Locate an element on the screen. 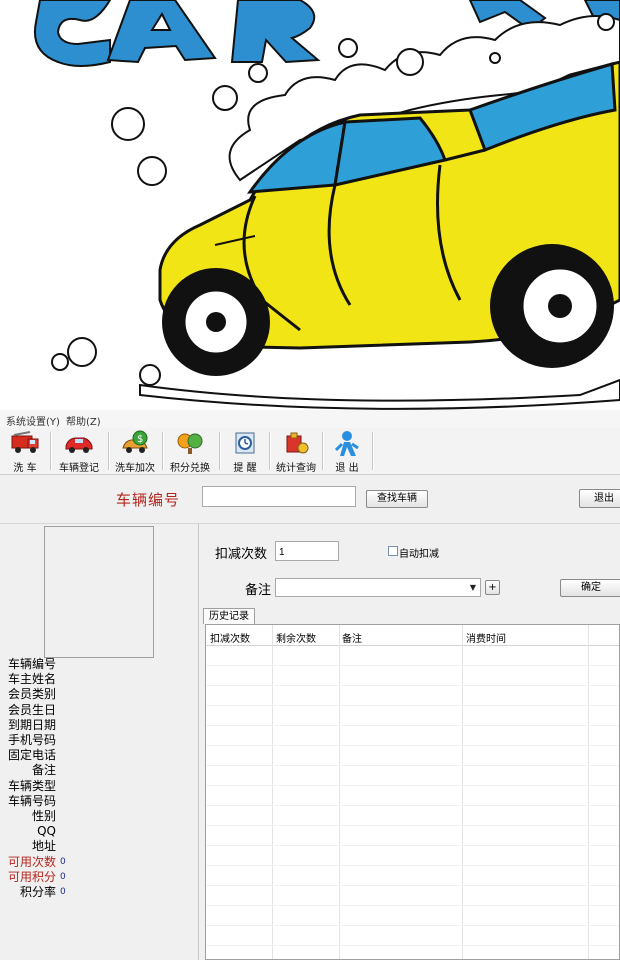  exit-button: 退出 is located at coordinates (599, 498).